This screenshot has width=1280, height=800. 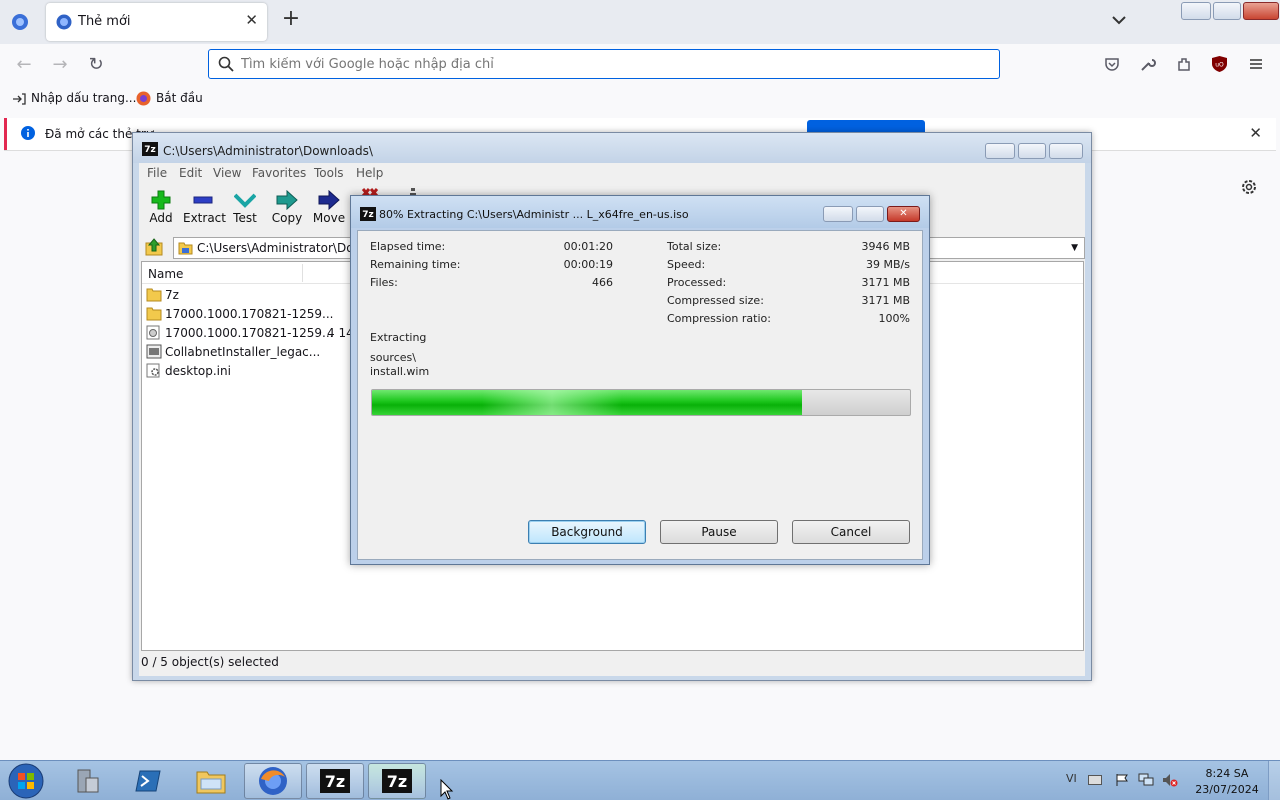 I want to click on url-bar, so click(x=604, y=64).